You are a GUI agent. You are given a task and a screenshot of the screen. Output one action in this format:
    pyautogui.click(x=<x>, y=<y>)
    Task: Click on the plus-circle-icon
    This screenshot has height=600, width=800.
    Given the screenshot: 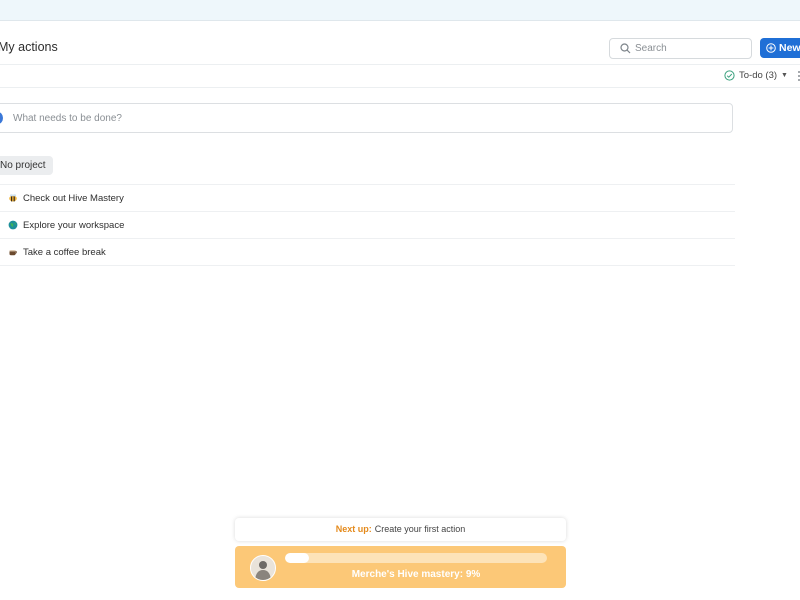 What is the action you would take?
    pyautogui.click(x=771, y=48)
    